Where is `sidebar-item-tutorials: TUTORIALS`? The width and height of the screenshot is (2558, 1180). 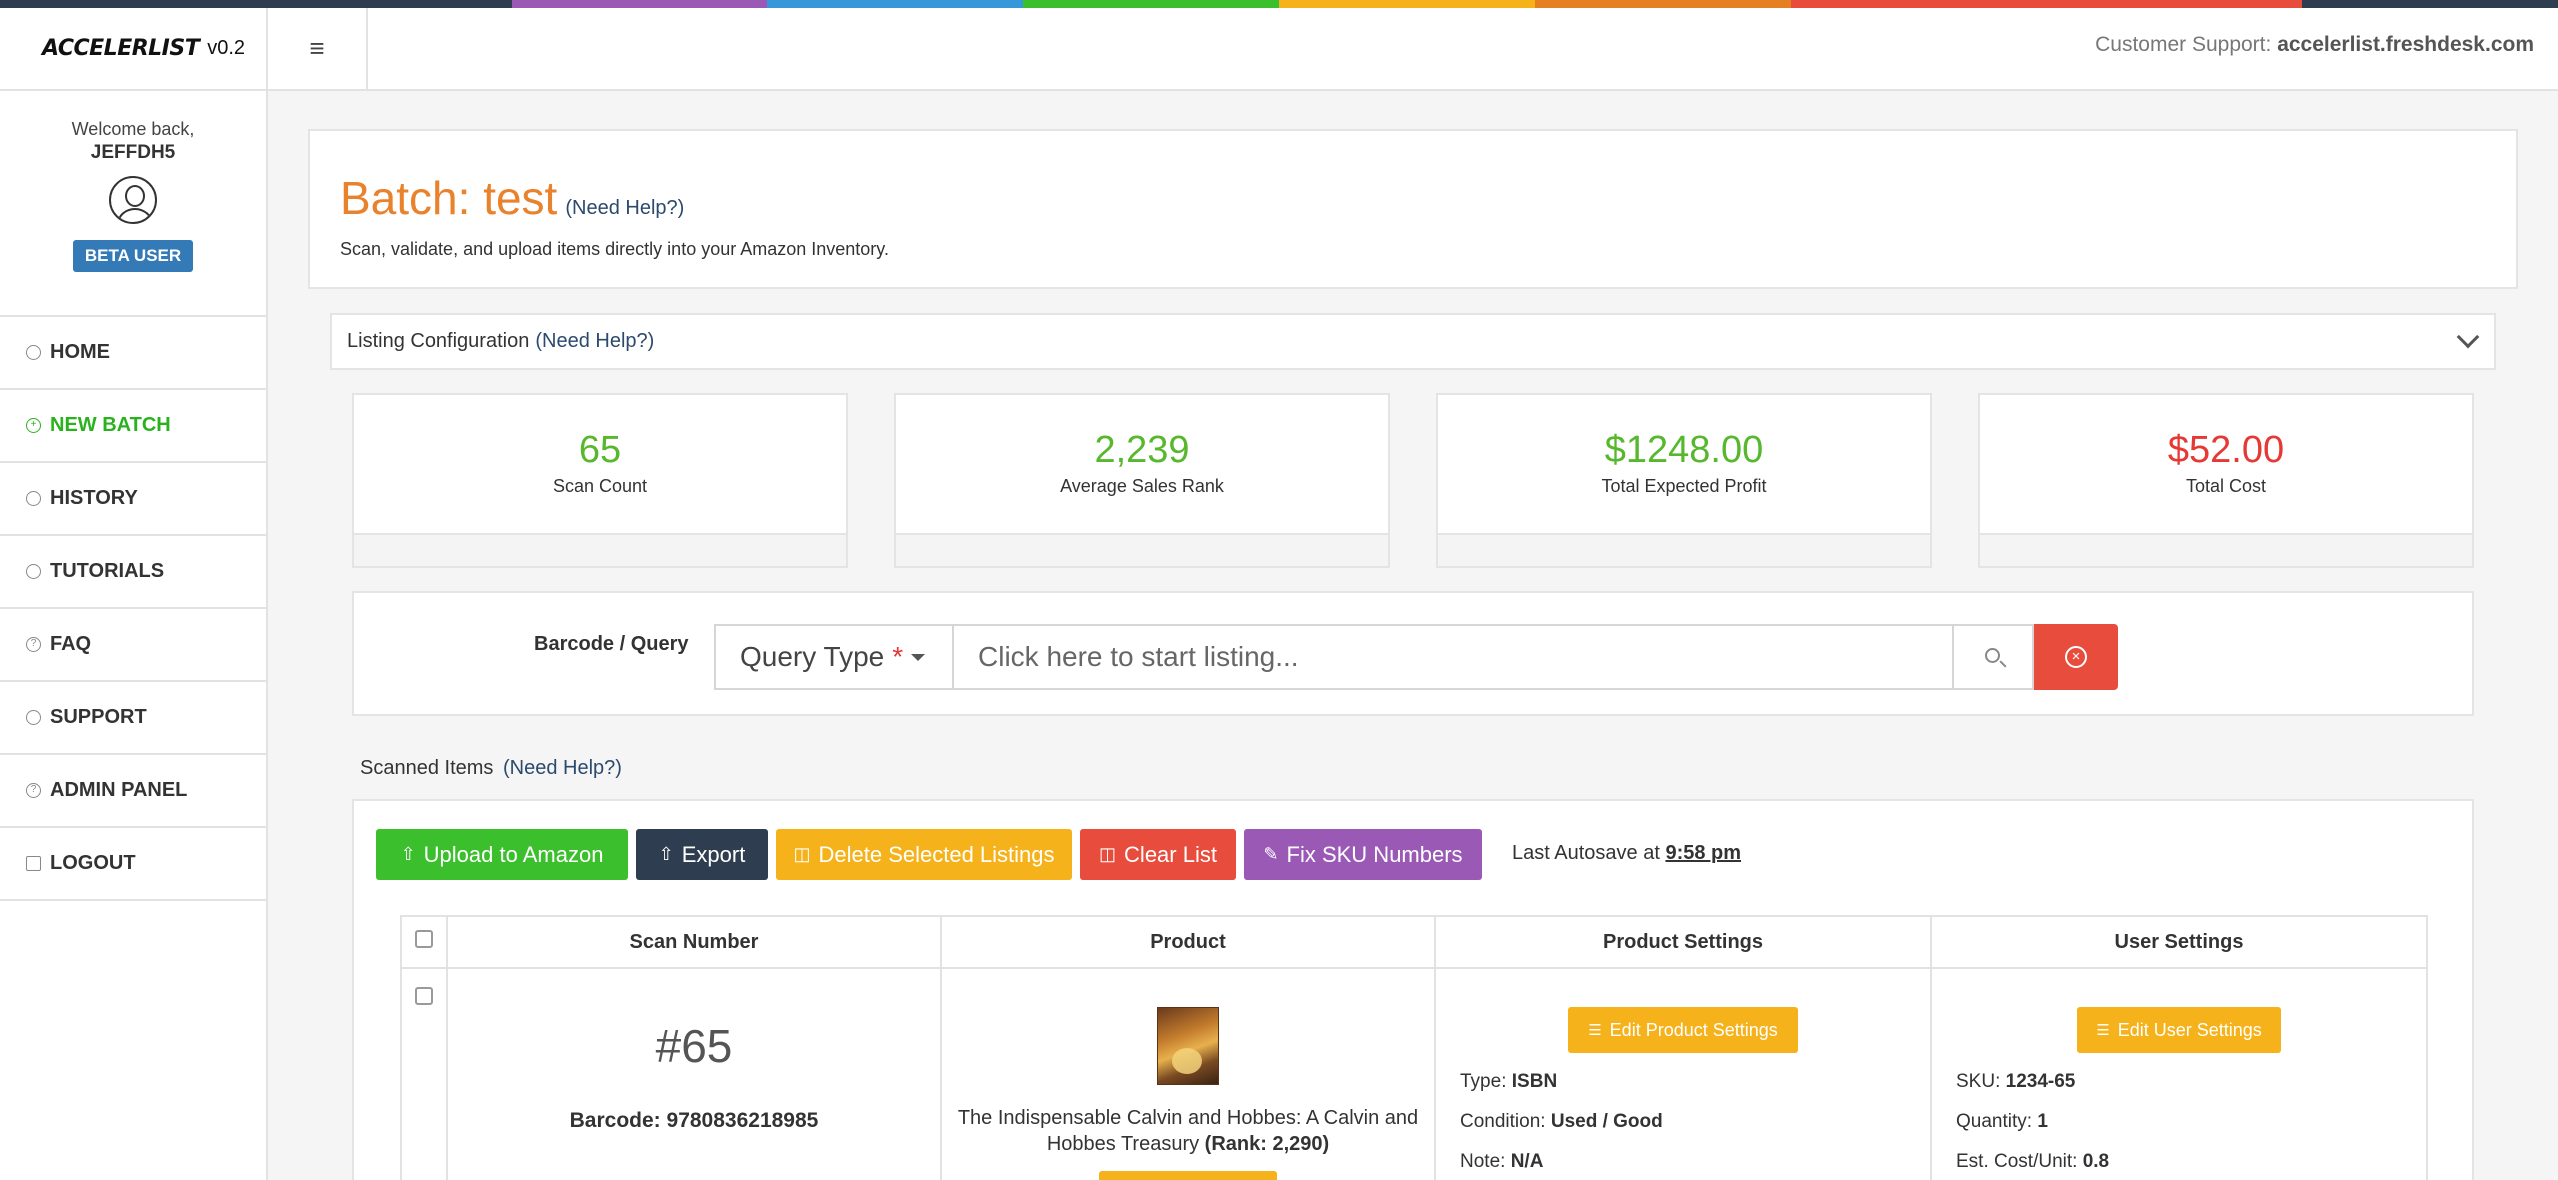 sidebar-item-tutorials: TUTORIALS is located at coordinates (133, 572).